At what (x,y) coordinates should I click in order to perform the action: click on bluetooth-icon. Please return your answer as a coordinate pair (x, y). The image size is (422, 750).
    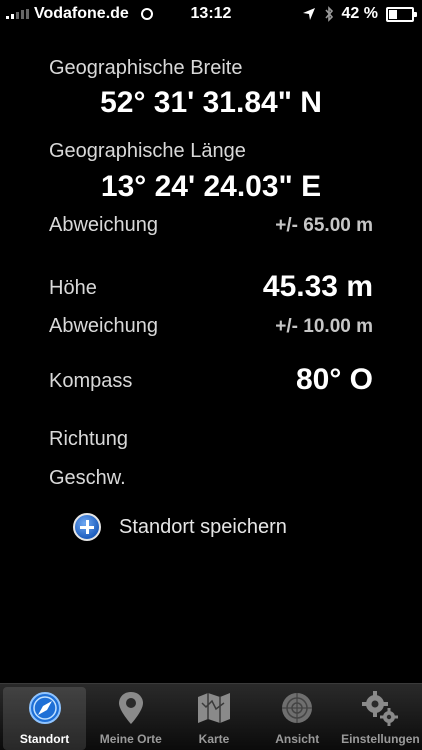
    Looking at the image, I should click on (328, 14).